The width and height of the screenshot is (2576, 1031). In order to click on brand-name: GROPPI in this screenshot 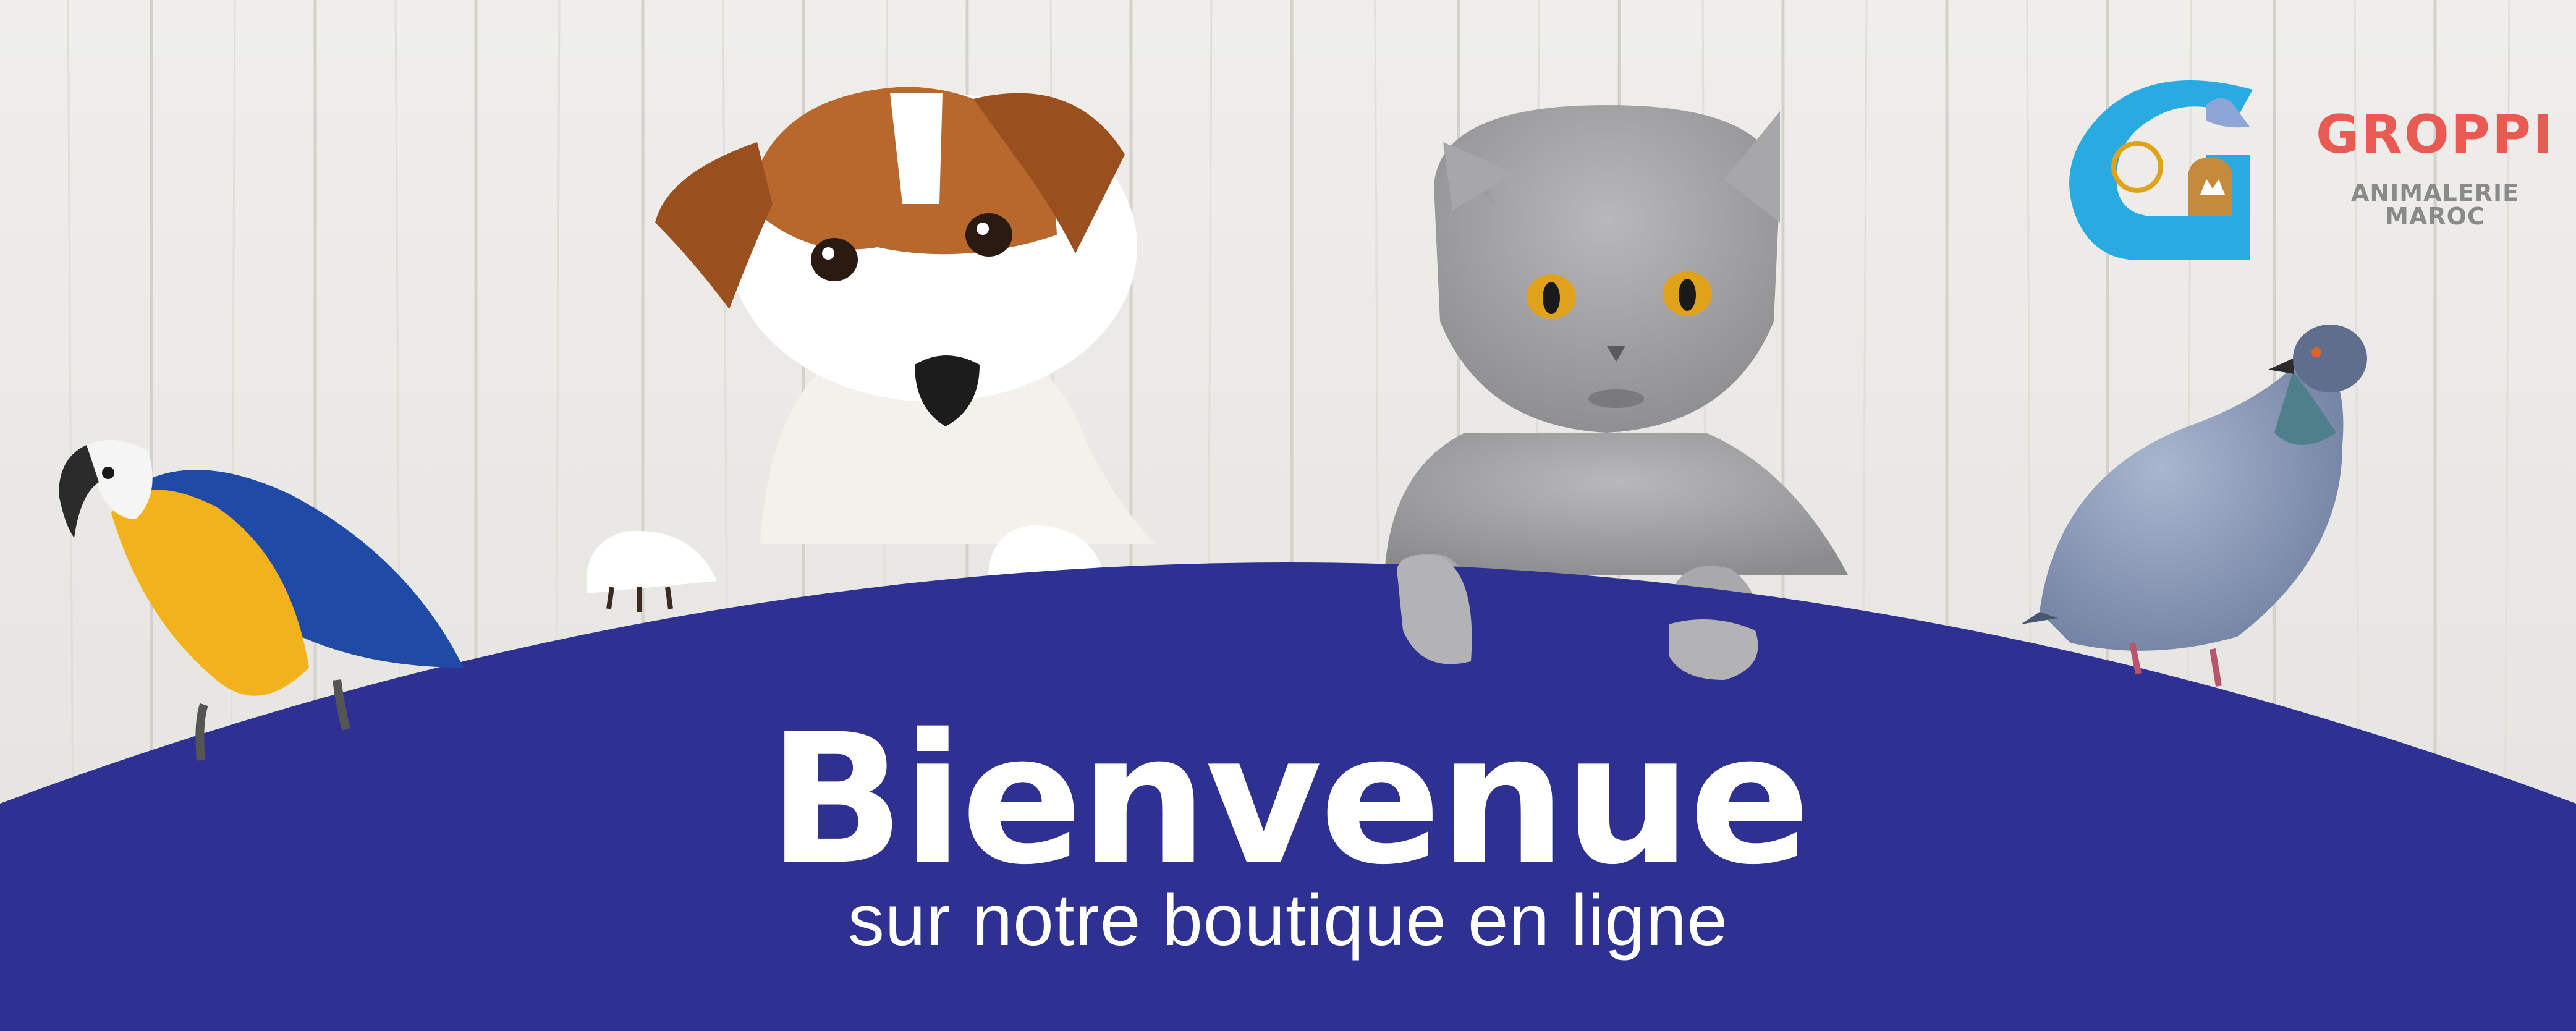, I will do `click(2435, 135)`.